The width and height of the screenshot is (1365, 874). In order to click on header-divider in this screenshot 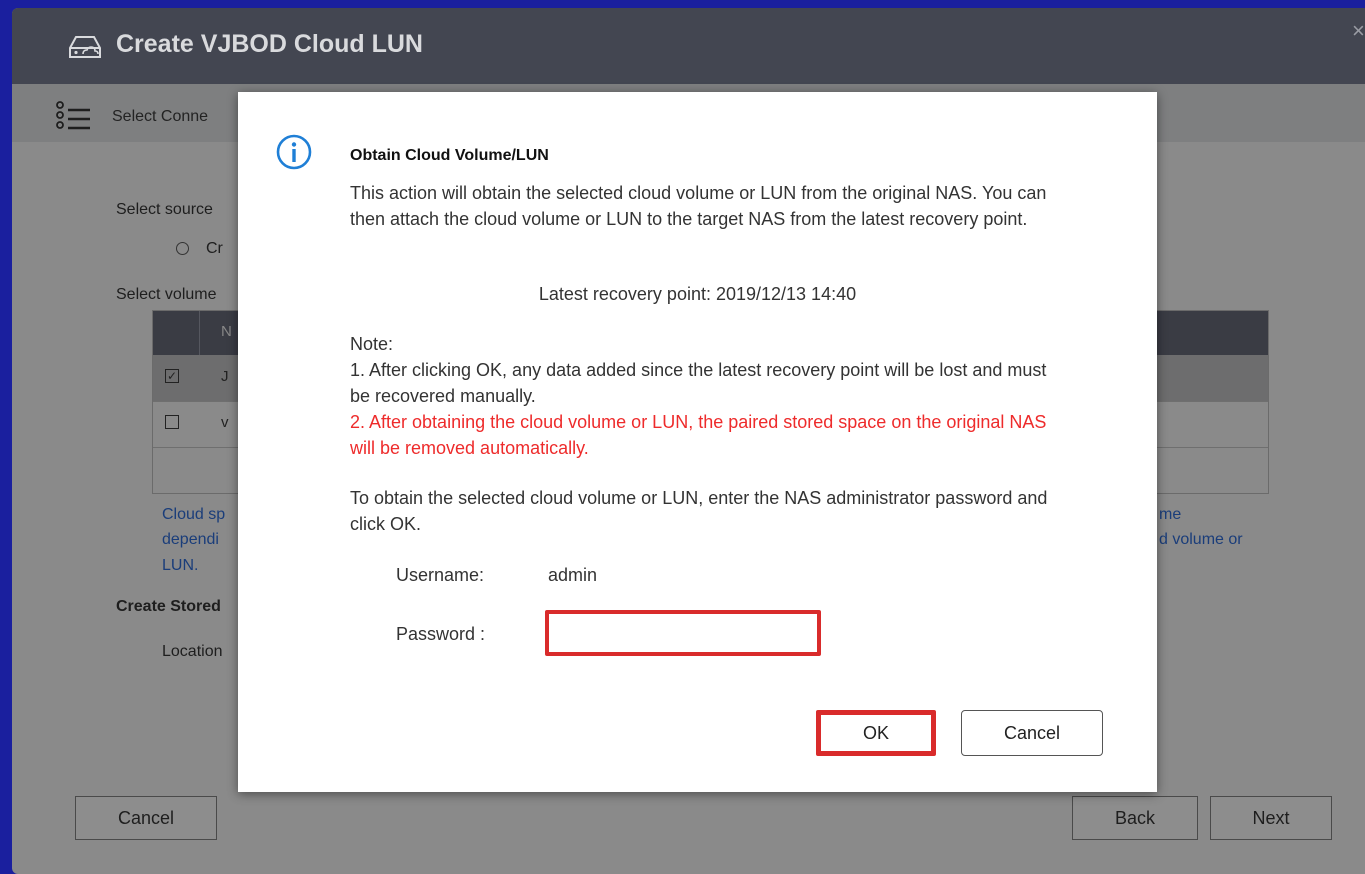, I will do `click(199, 333)`.